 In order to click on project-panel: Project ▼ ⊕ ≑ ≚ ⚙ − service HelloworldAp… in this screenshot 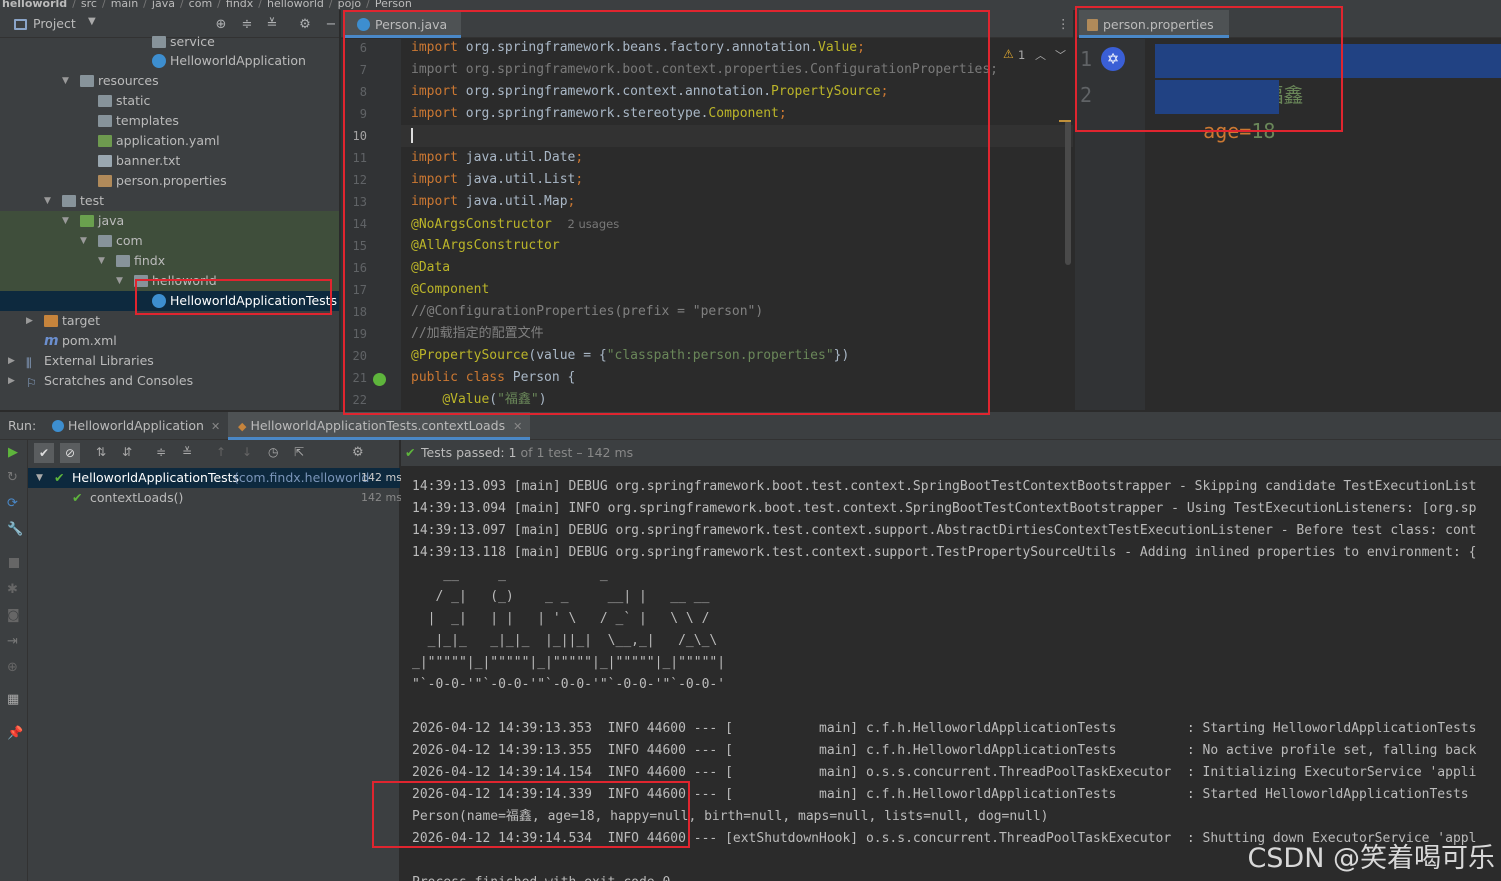, I will do `click(170, 210)`.